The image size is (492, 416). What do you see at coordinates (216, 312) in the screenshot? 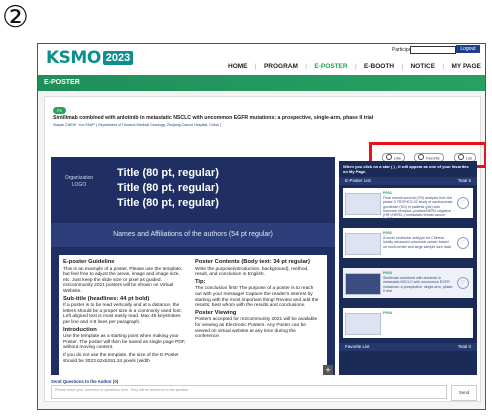
I see `section-heading: Poster Viewing` at bounding box center [216, 312].